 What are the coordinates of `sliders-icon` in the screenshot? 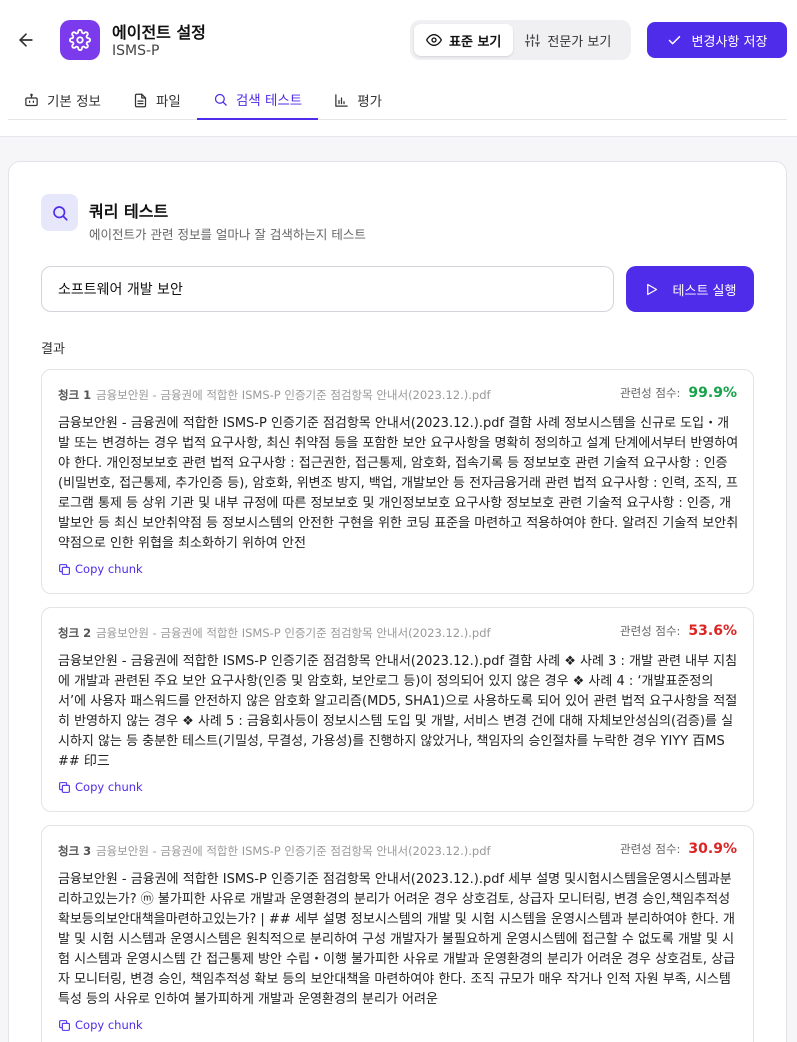 It's located at (533, 40).